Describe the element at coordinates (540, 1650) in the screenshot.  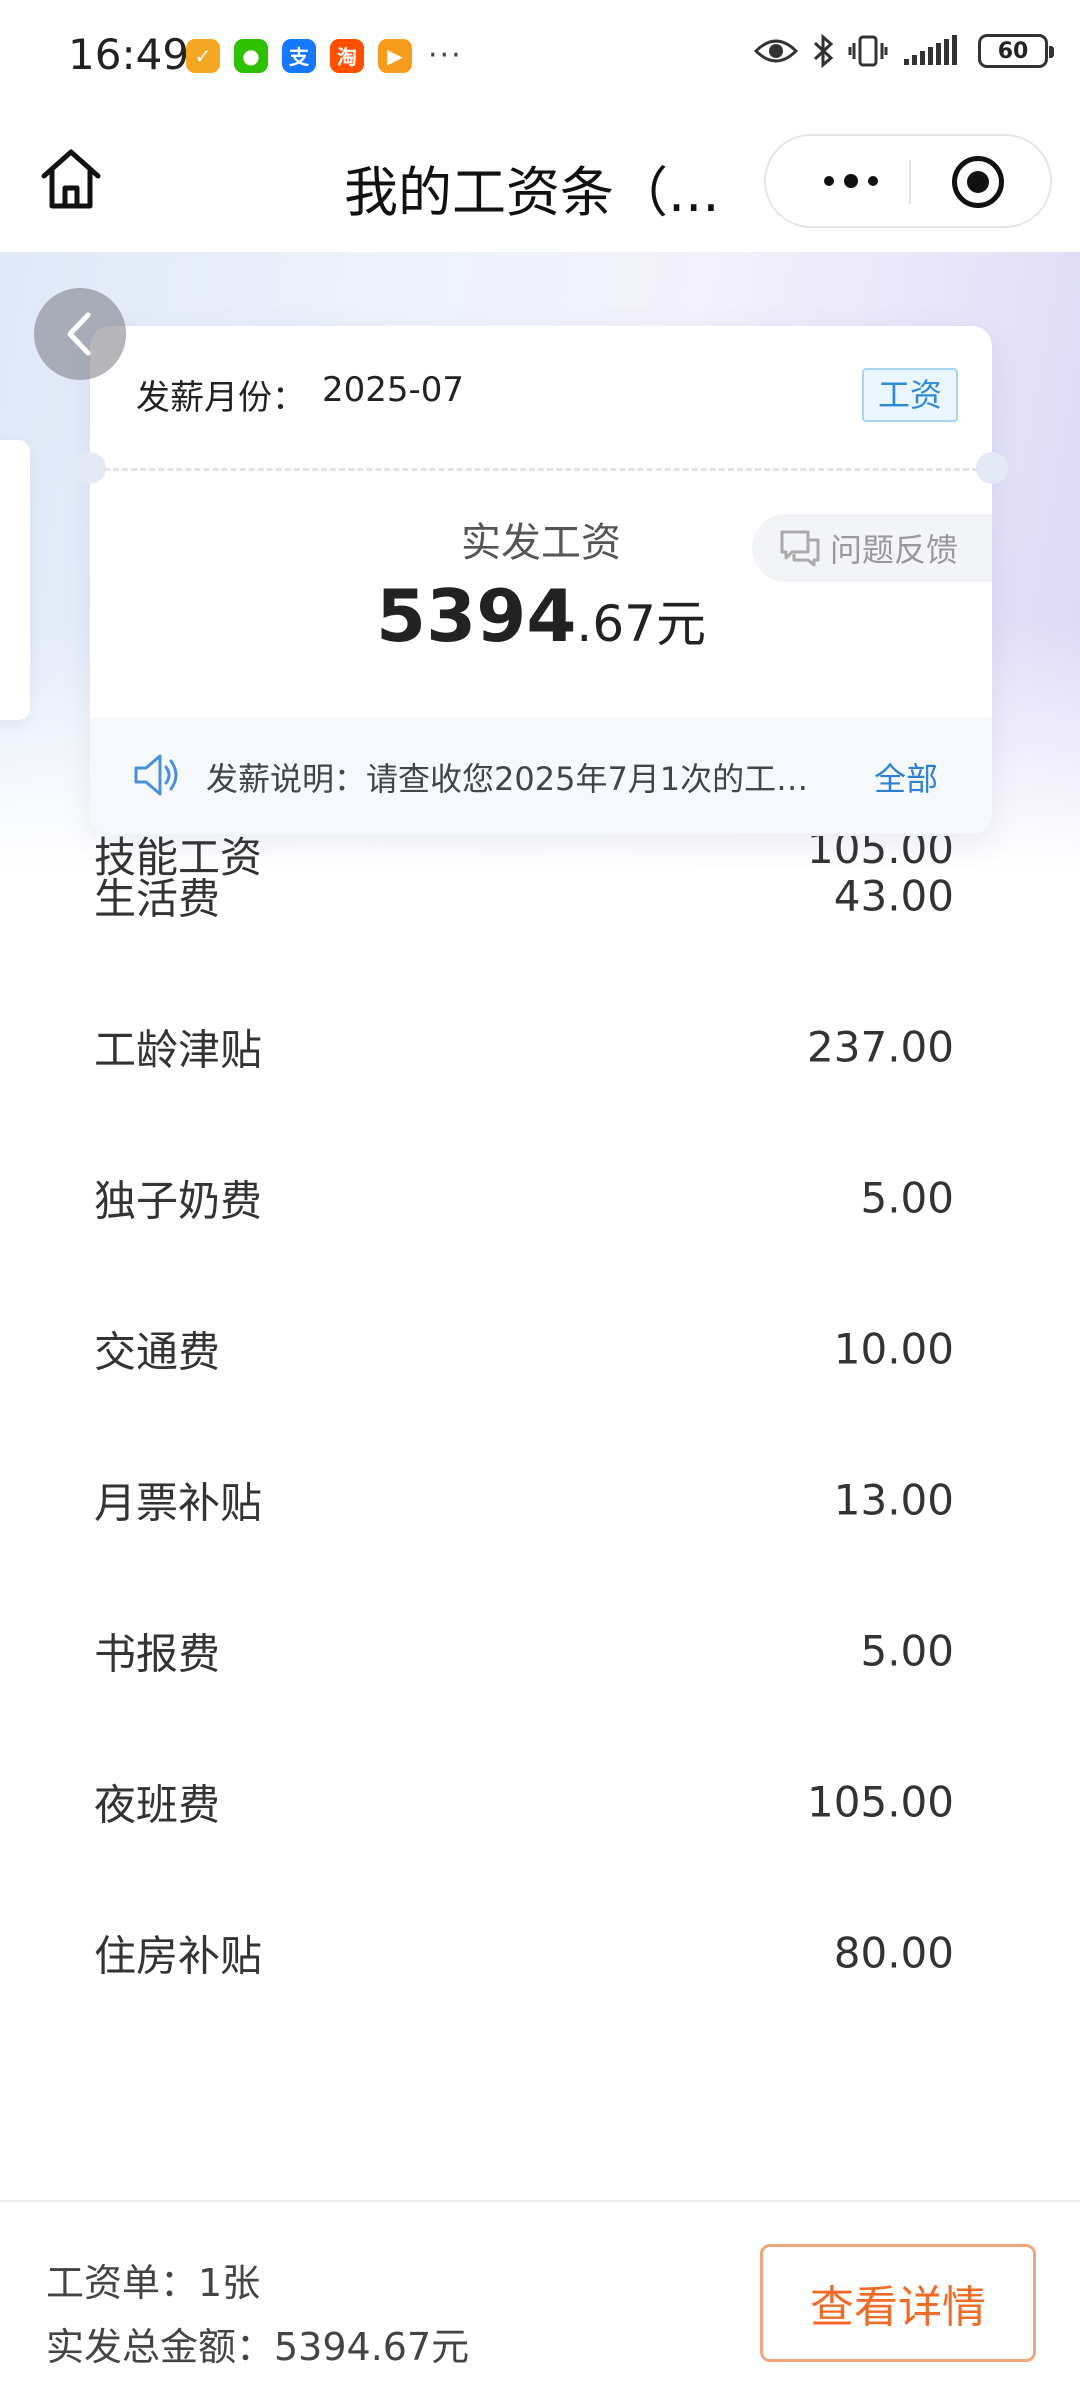
I see `list-item: 书报费 5.00` at that location.